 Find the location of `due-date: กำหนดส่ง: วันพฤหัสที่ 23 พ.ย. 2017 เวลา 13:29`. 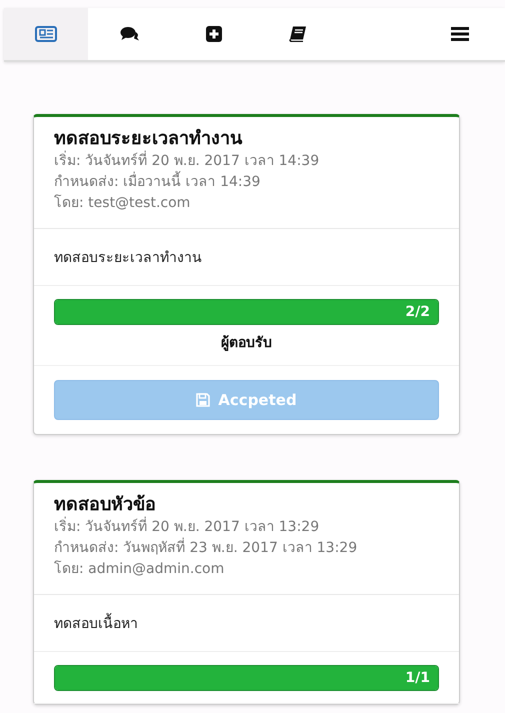

due-date: กำหนดส่ง: วันพฤหัสที่ 23 พ.ย. 2017 เวลา 13:29 is located at coordinates (246, 548).